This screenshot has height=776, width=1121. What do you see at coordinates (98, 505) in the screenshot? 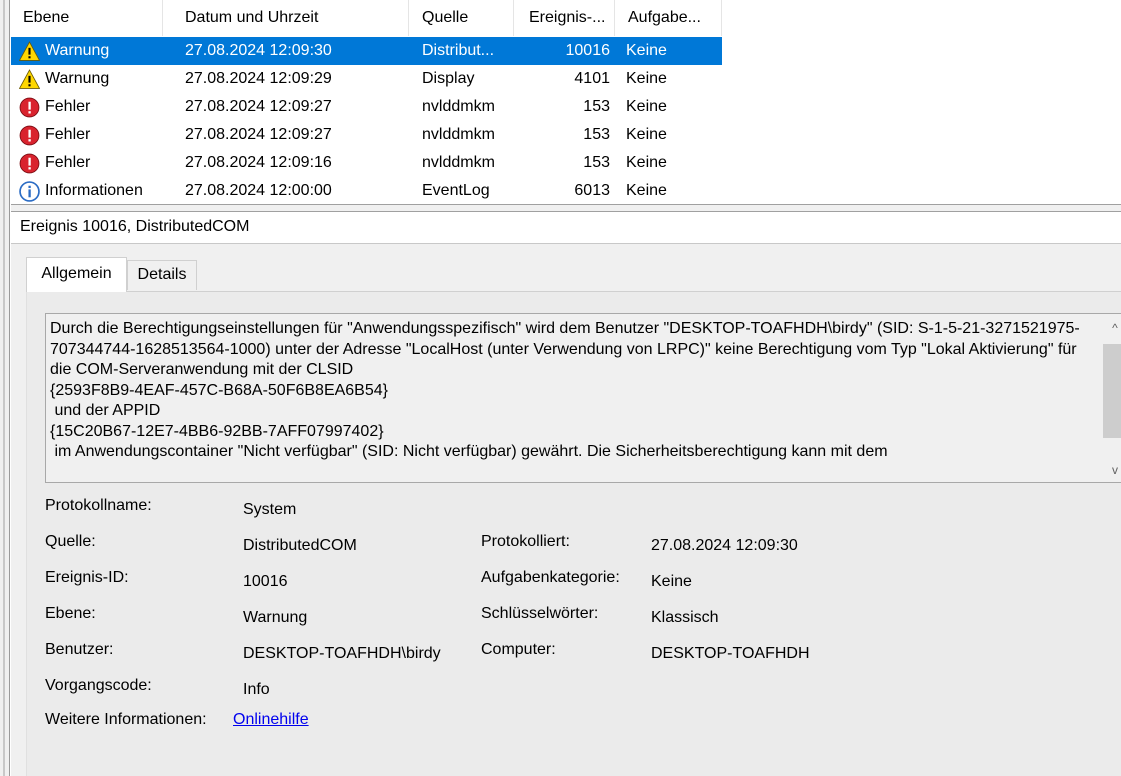
I see `label-protokollname: Protokollname:` at bounding box center [98, 505].